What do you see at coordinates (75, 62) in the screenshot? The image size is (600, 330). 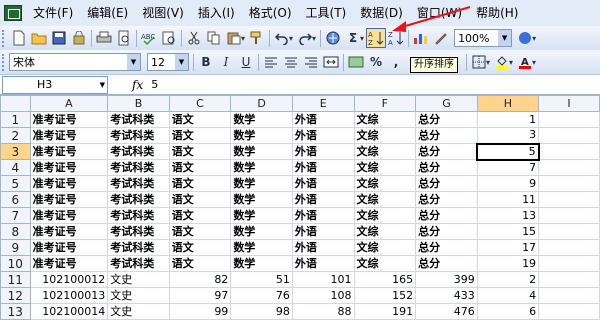 I see `font-select: 宋体 ▼` at bounding box center [75, 62].